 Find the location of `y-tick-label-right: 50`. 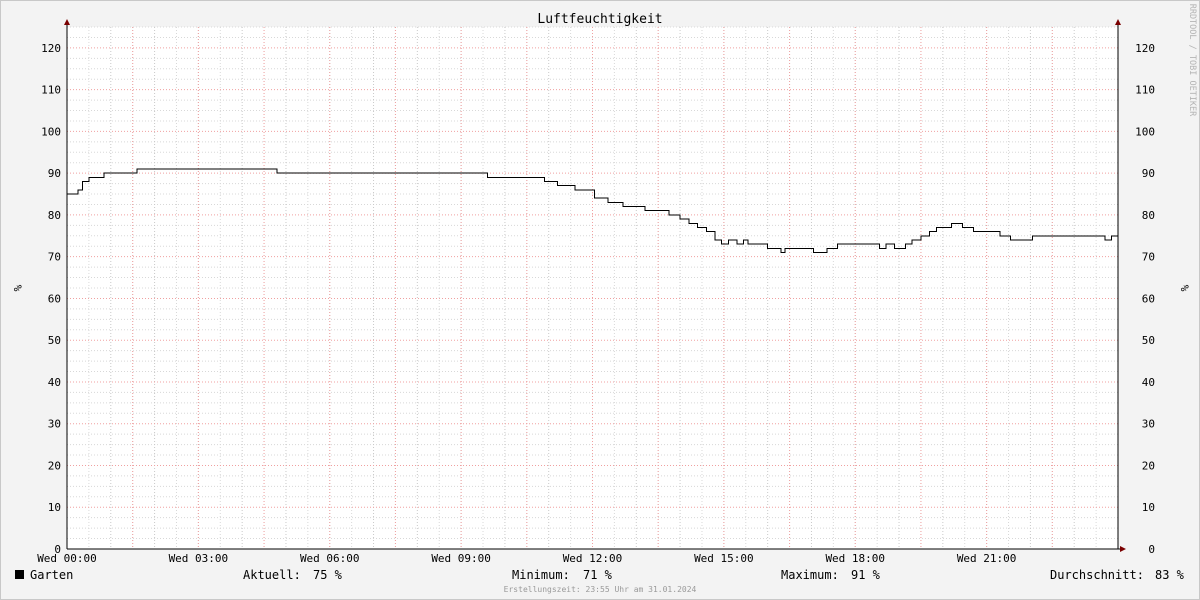

y-tick-label-right: 50 is located at coordinates (1148, 340).